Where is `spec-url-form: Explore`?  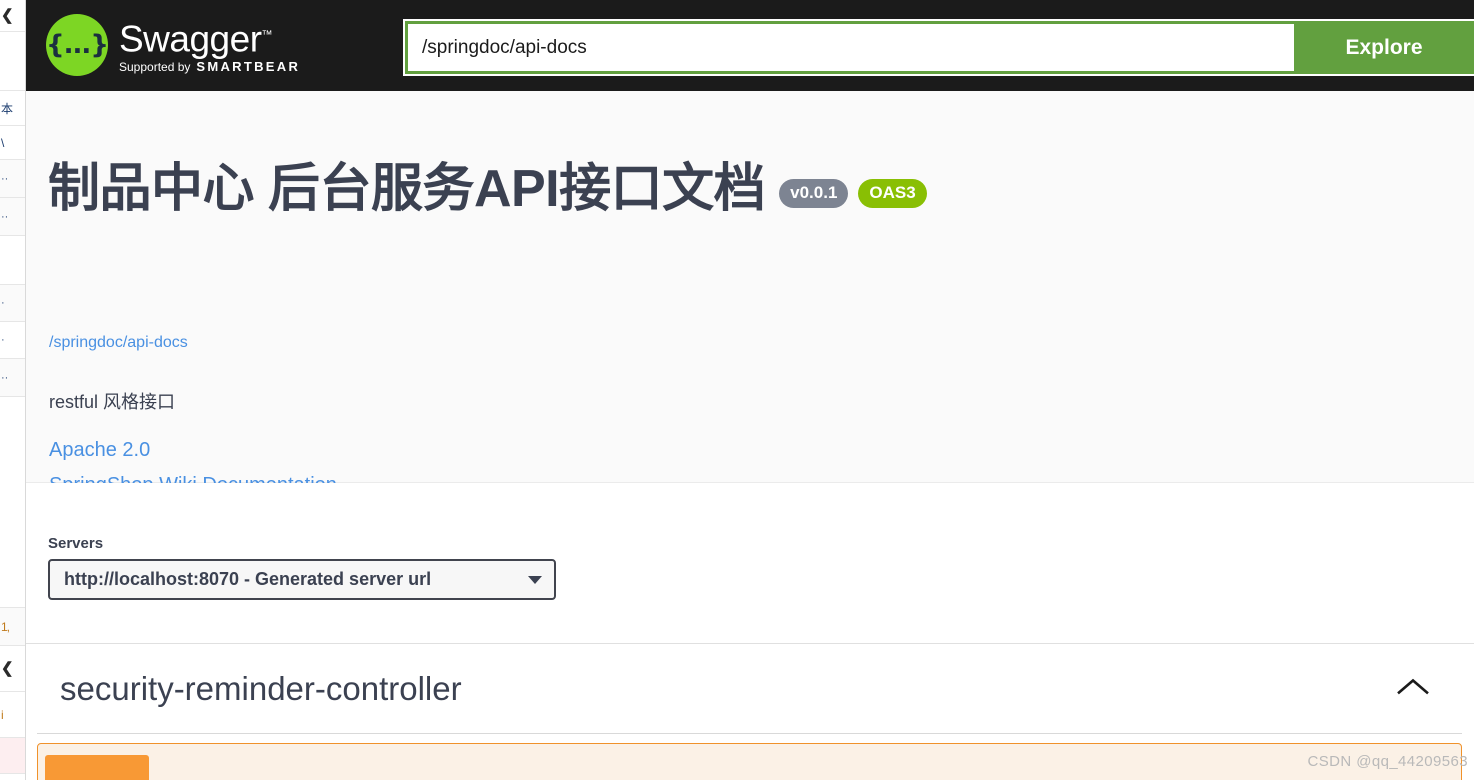 spec-url-form: Explore is located at coordinates (938, 47).